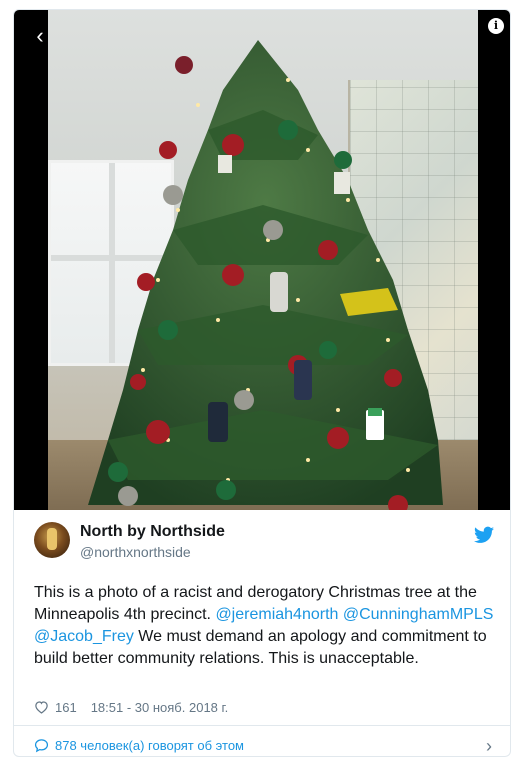 The height and width of the screenshot is (766, 519). Describe the element at coordinates (40, 36) in the screenshot. I see `back-arrow-icon: ‹` at that location.